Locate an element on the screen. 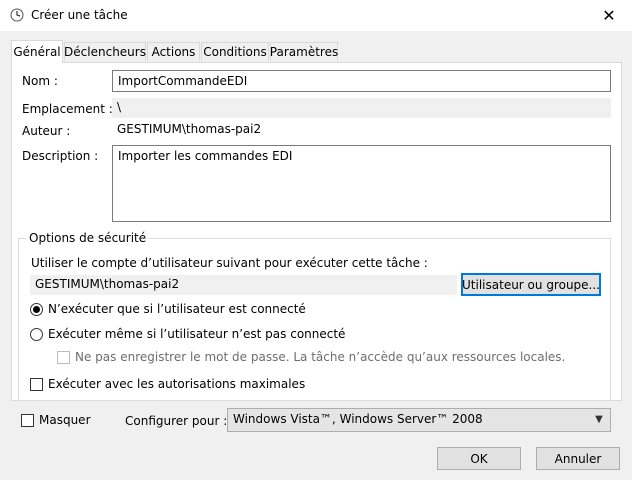 This screenshot has width=632, height=480. clock-icon is located at coordinates (17, 15).